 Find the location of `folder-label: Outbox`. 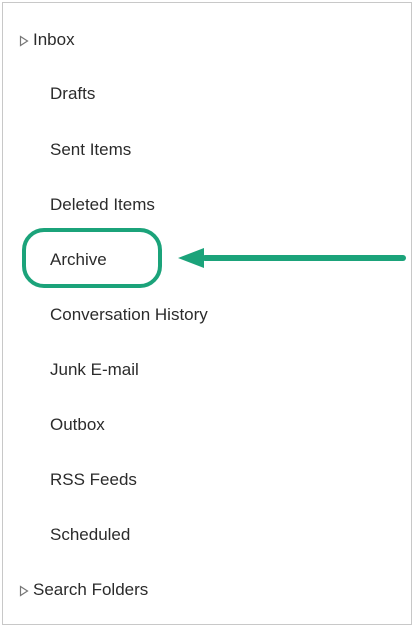

folder-label: Outbox is located at coordinates (77, 424).